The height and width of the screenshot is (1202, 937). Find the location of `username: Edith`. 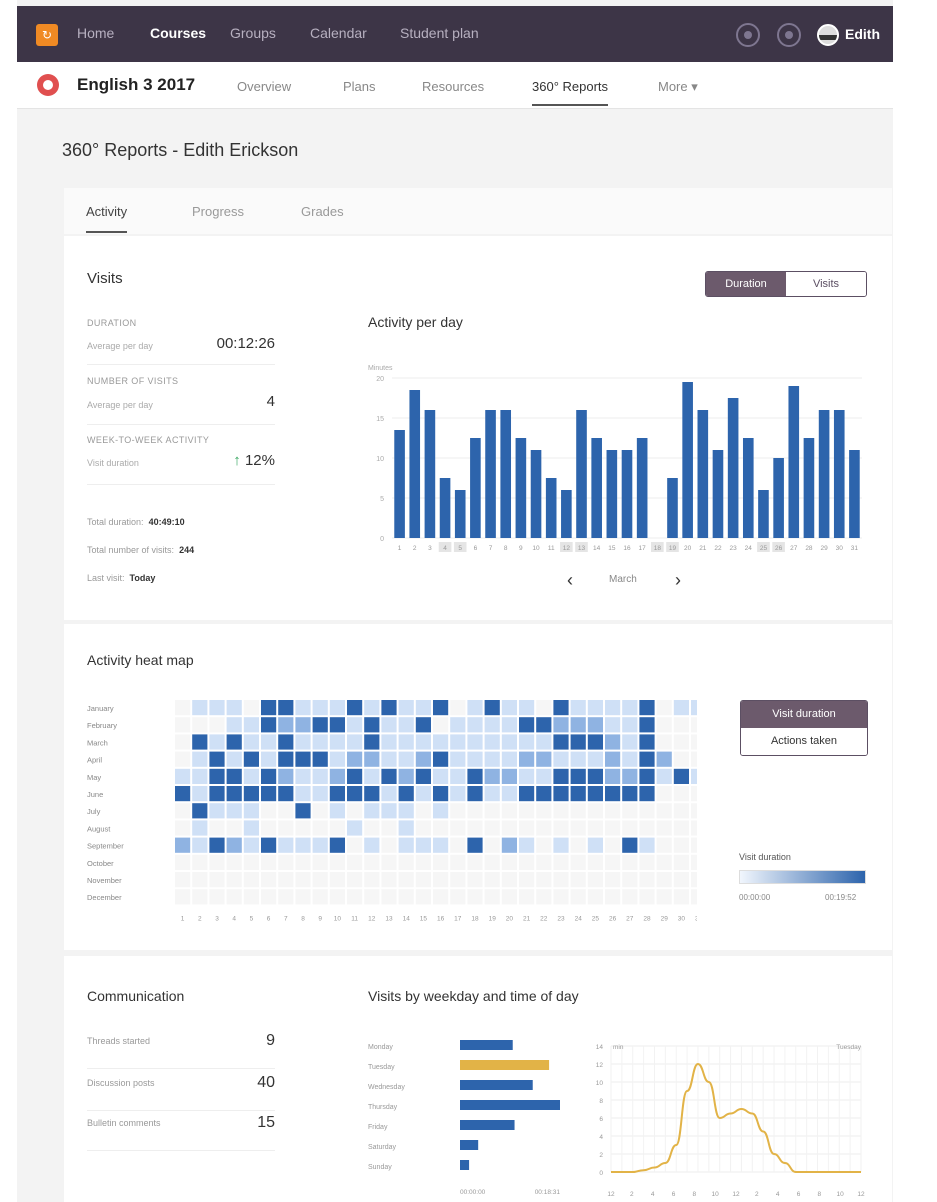

username: Edith is located at coordinates (862, 34).